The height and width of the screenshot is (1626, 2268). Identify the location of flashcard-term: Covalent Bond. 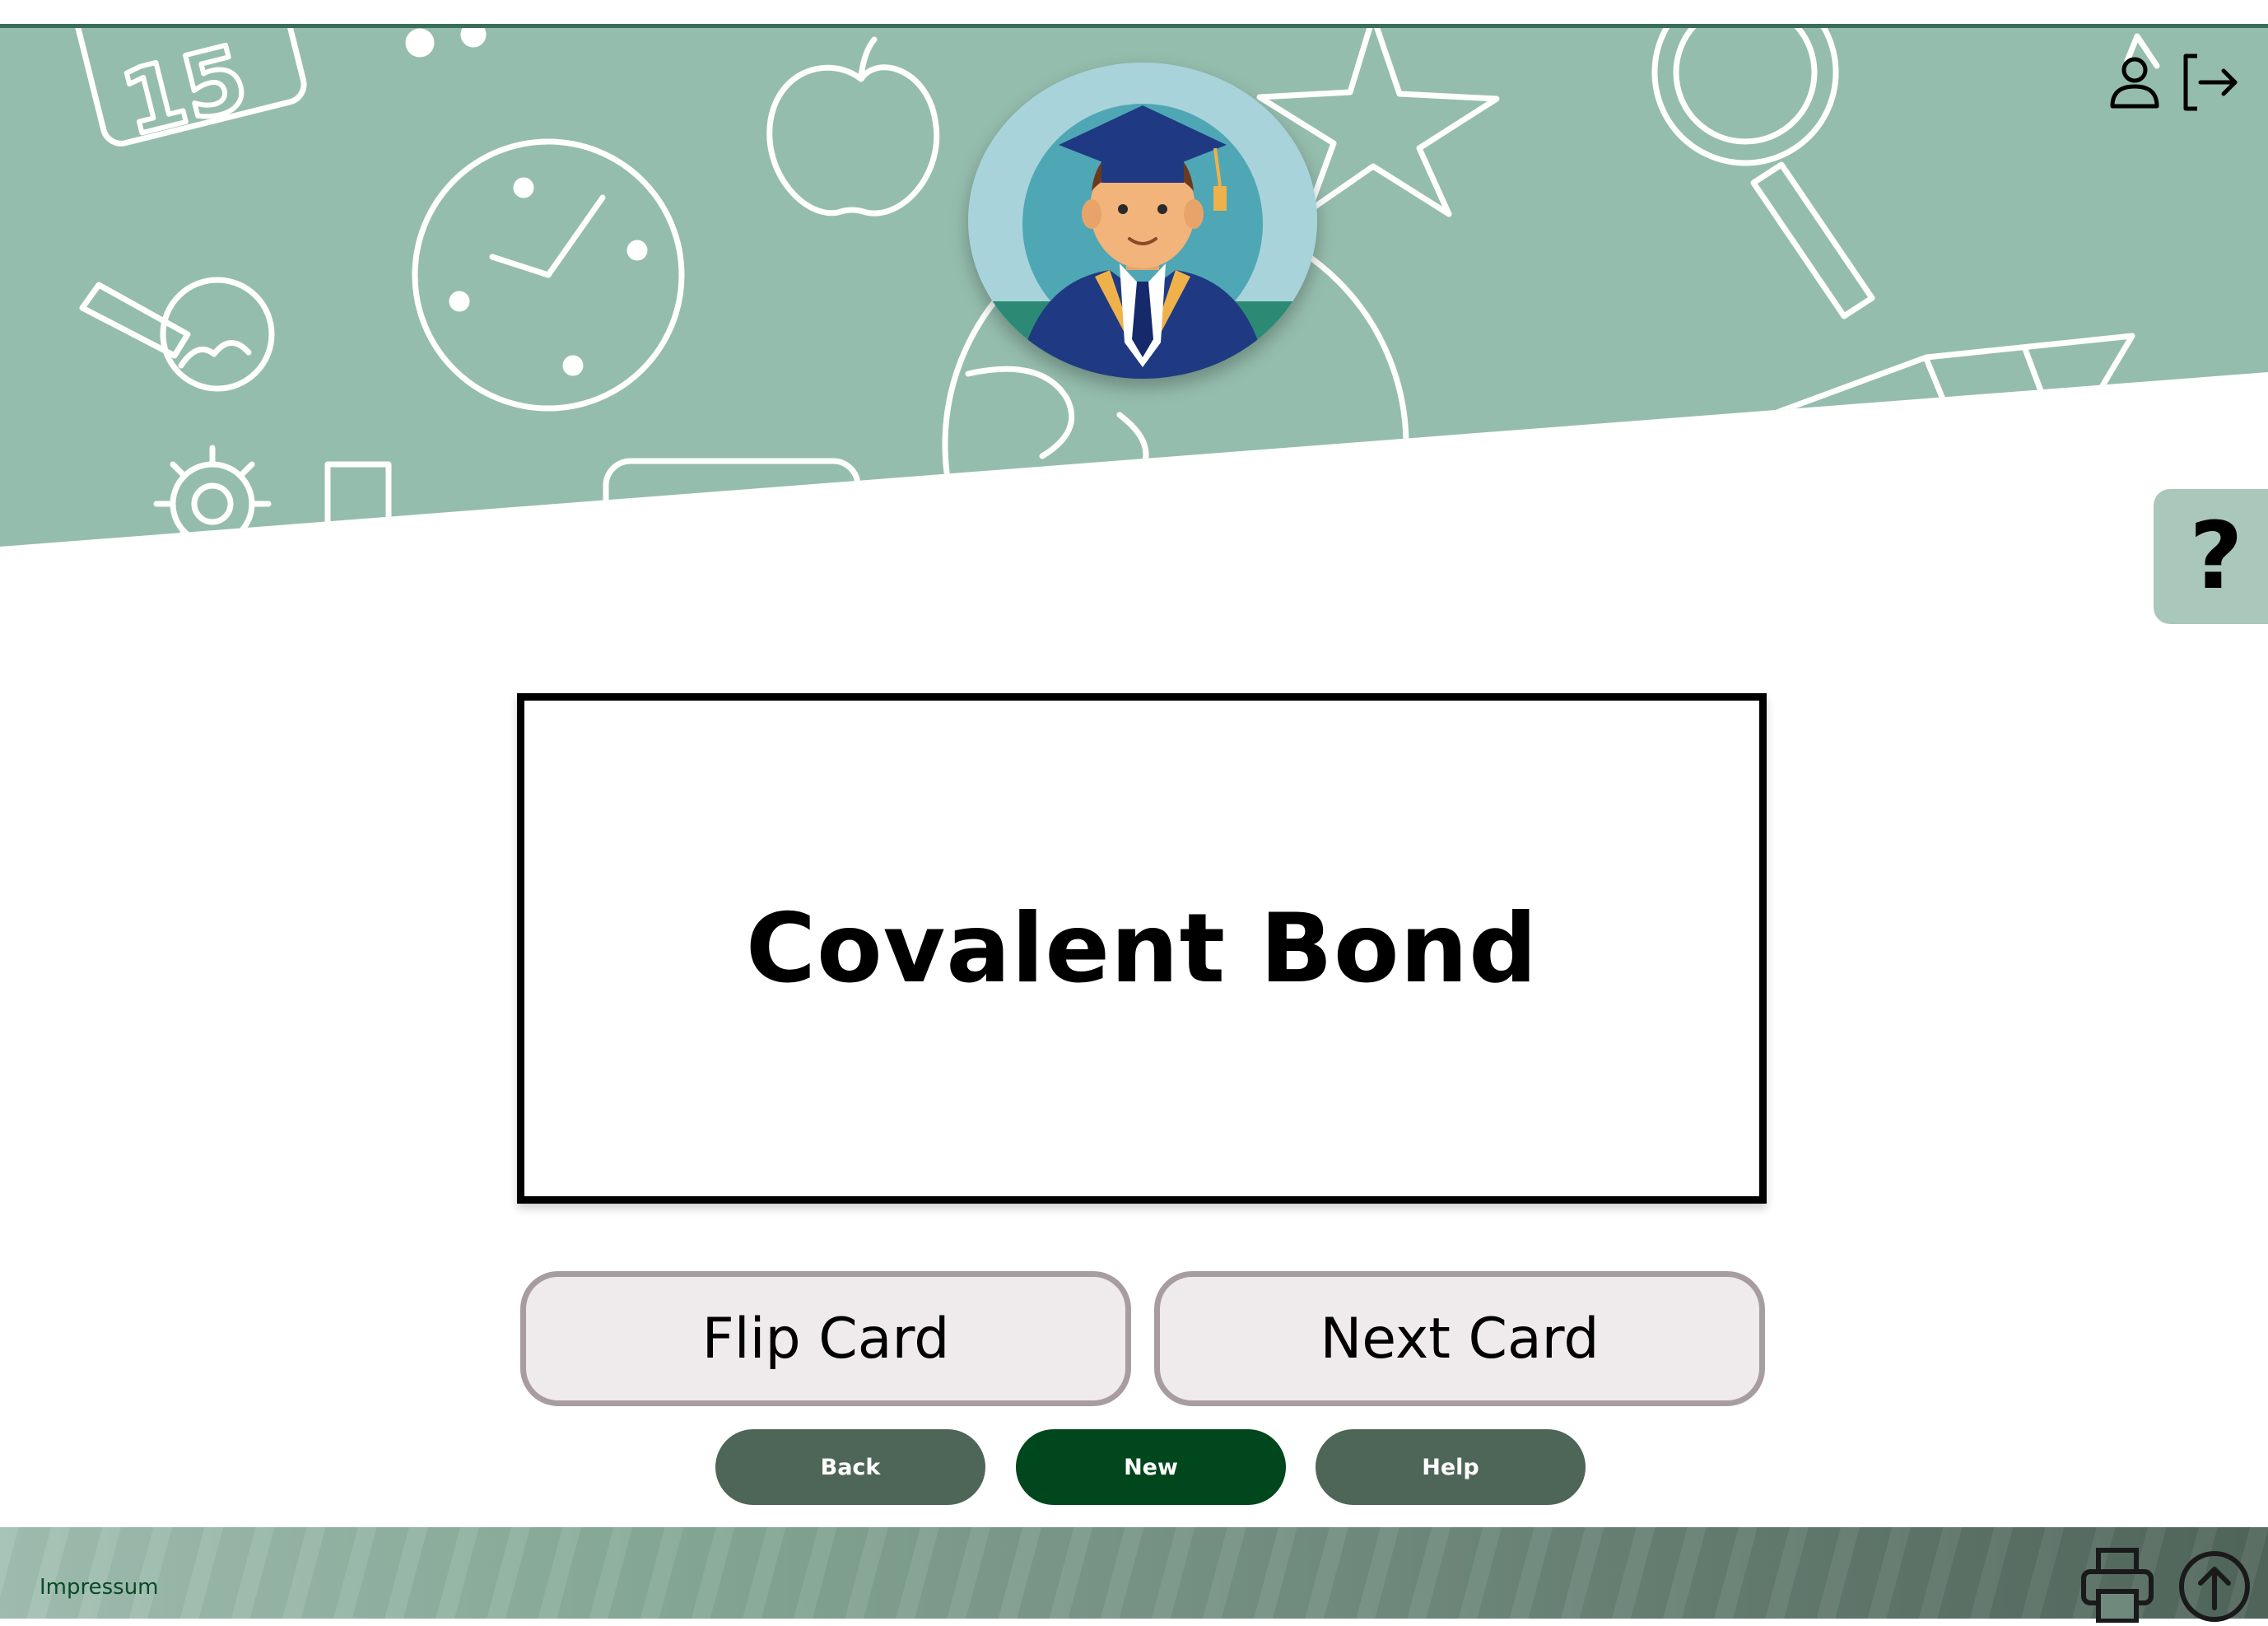
(1142, 948).